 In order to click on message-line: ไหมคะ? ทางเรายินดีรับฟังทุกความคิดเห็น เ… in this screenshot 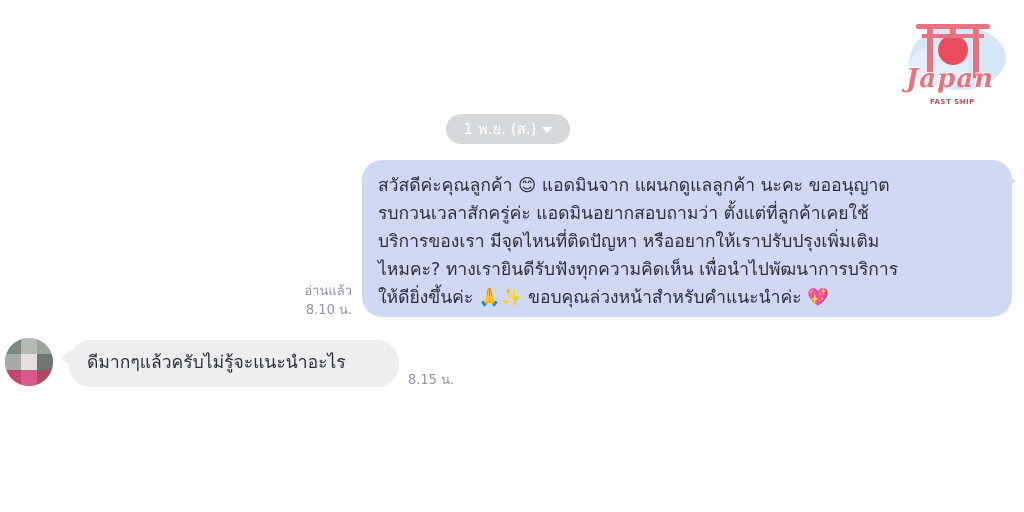, I will do `click(638, 270)`.